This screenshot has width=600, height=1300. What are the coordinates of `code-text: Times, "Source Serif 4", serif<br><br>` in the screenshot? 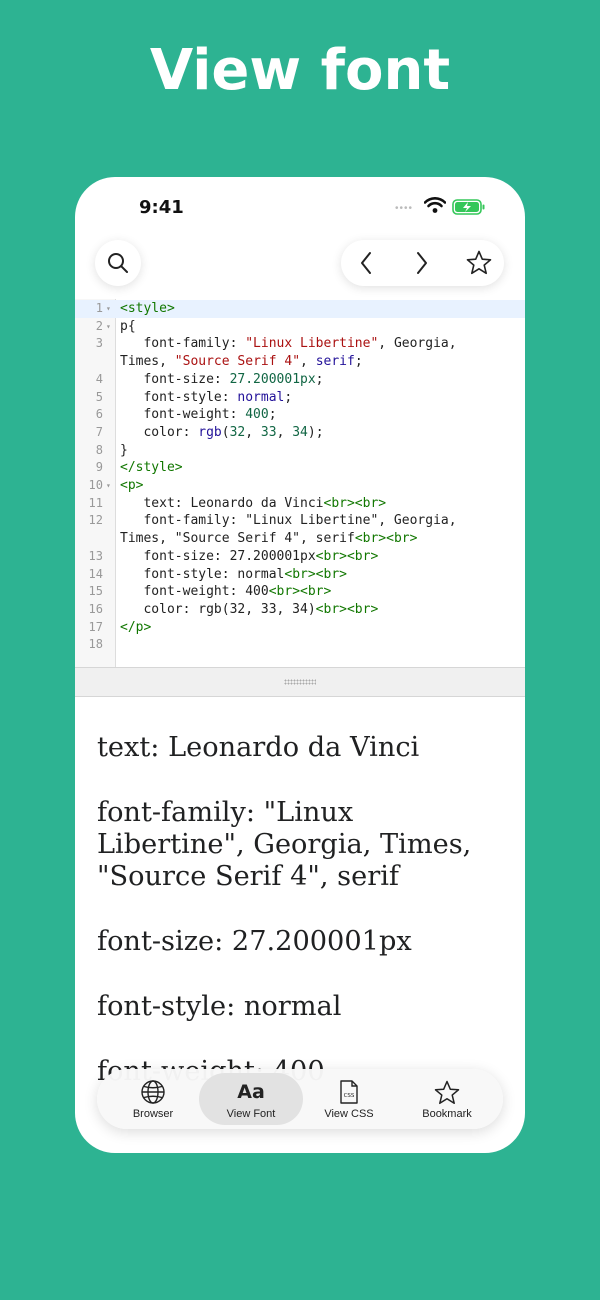 It's located at (269, 539).